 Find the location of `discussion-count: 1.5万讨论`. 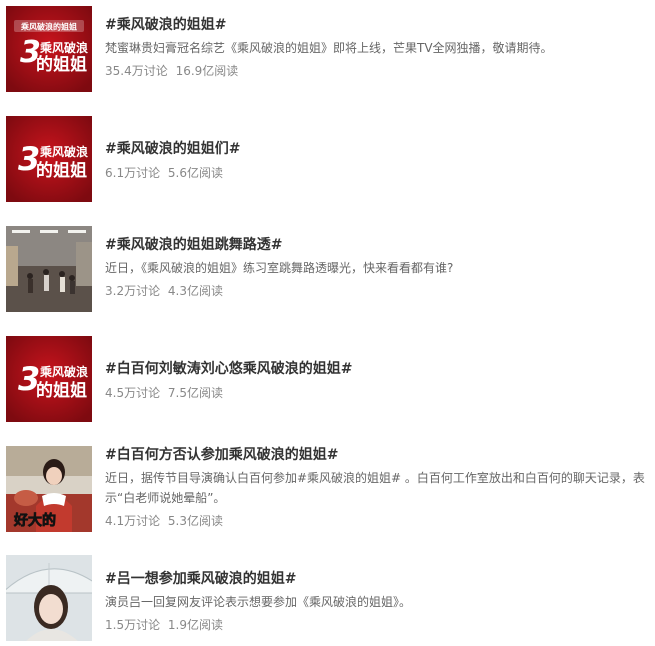

discussion-count: 1.5万讨论 is located at coordinates (133, 625).